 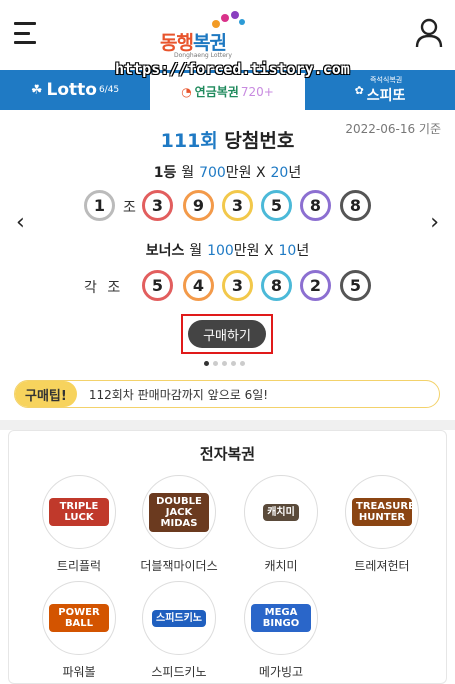 I want to click on clover-icon: ☘, so click(x=36, y=90).